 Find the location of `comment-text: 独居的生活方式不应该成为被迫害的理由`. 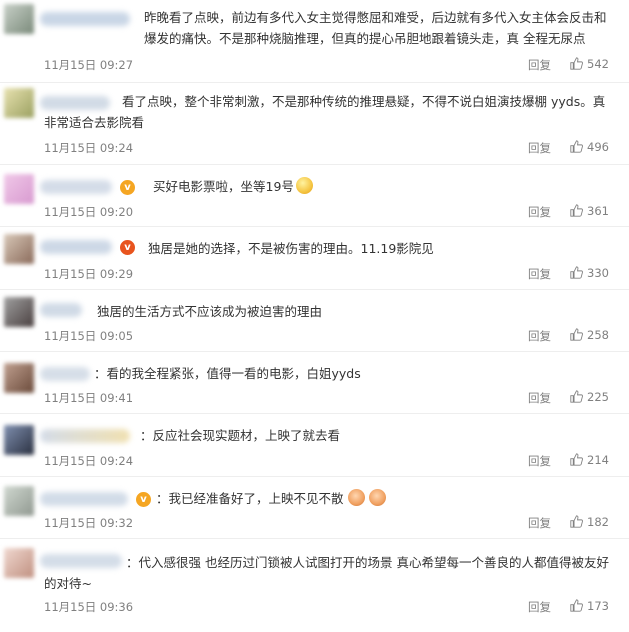

comment-text: 独居的生活方式不应该成为被迫害的理由 is located at coordinates (210, 311).